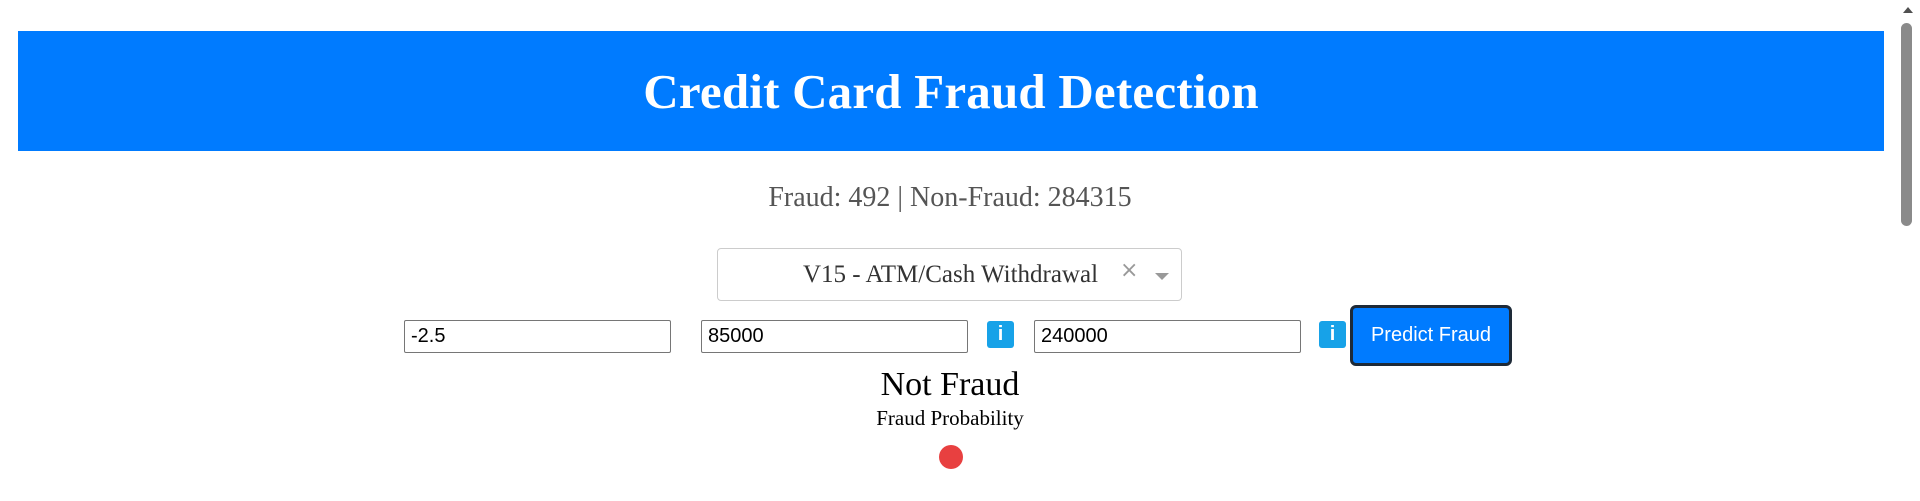 This screenshot has height=501, width=1920. I want to click on probability-indicator-dot, so click(951, 457).